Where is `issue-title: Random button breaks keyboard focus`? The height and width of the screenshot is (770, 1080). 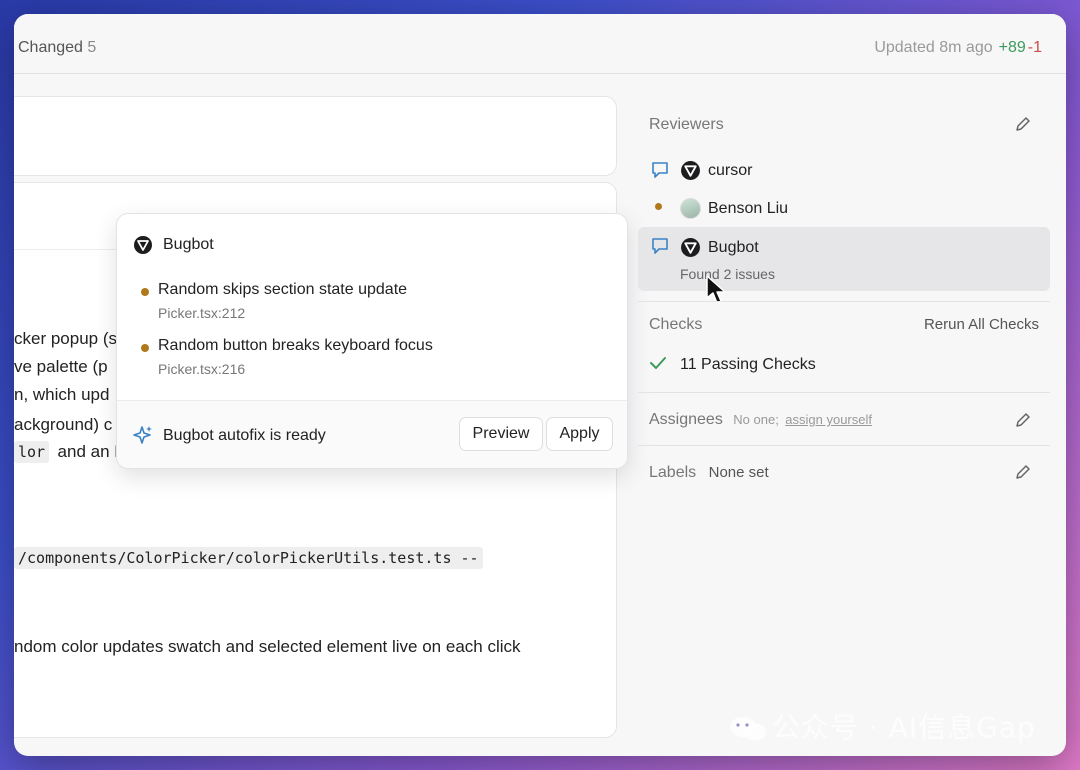 issue-title: Random button breaks keyboard focus is located at coordinates (295, 345).